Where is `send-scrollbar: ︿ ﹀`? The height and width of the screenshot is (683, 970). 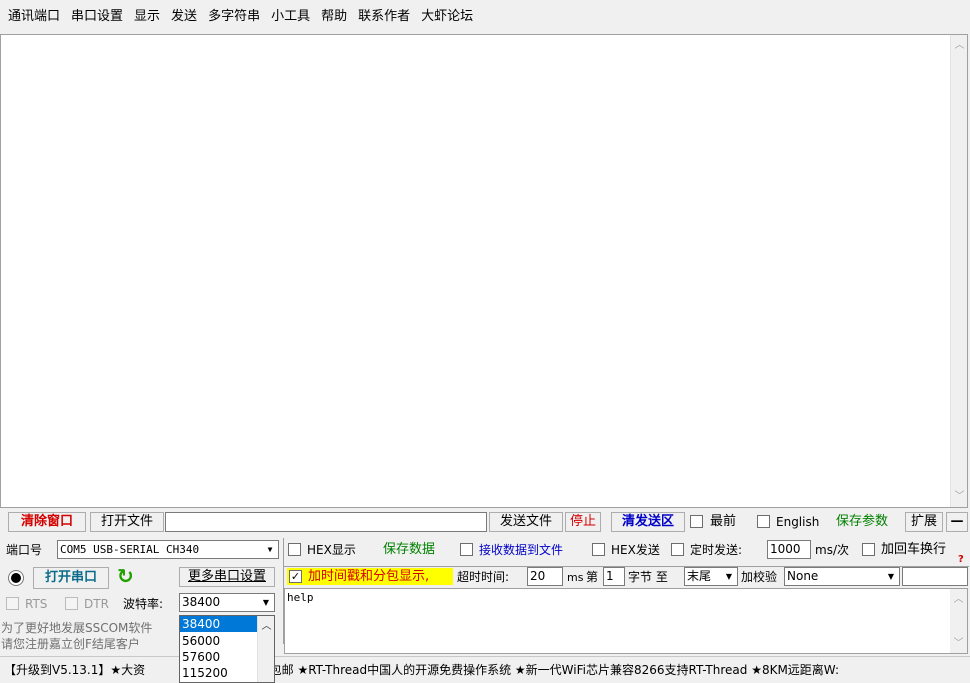 send-scrollbar: ︿ ﹀ is located at coordinates (958, 621).